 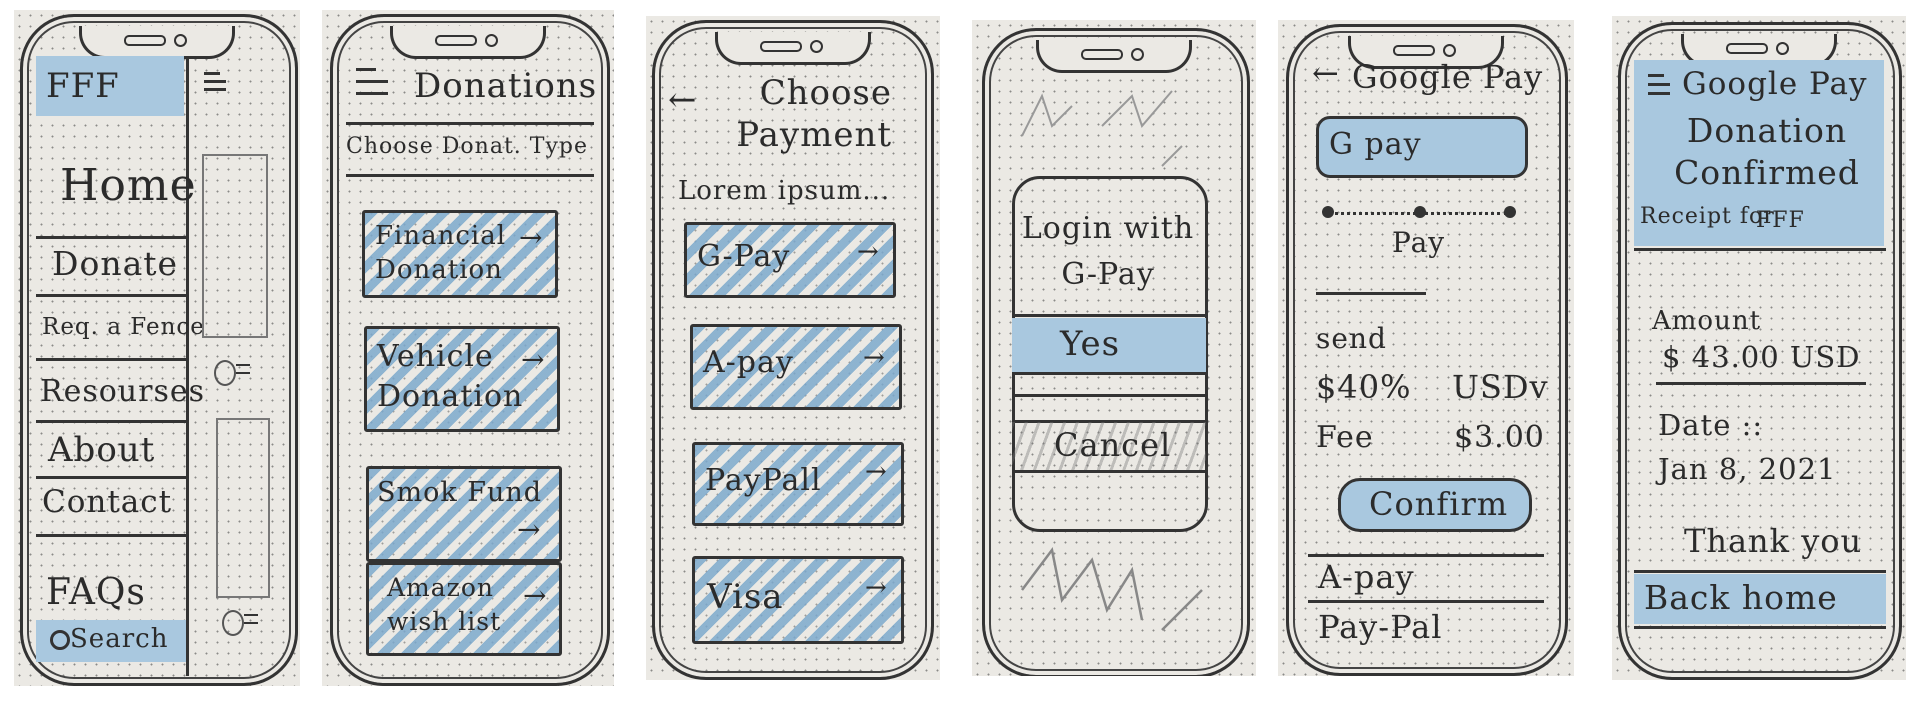 What do you see at coordinates (1767, 151) in the screenshot?
I see `page-title: Donation Confirmed` at bounding box center [1767, 151].